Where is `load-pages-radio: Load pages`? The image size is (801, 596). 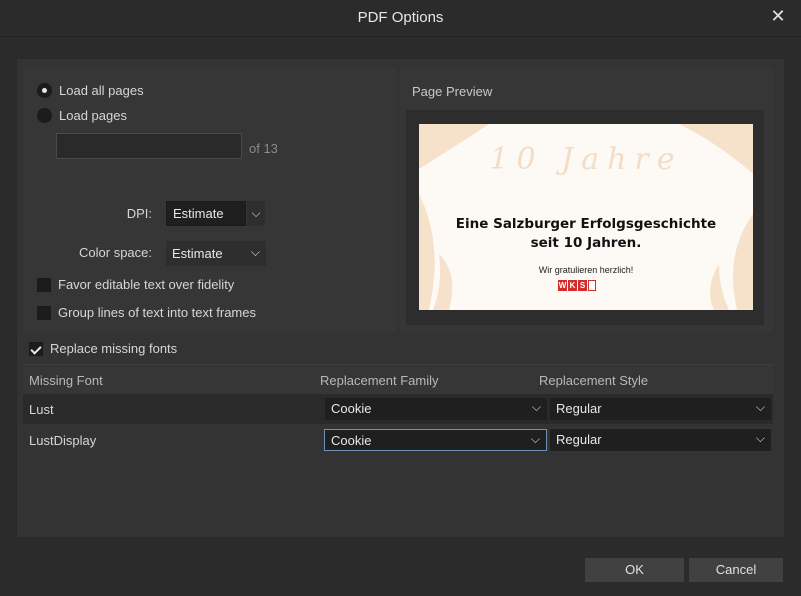 load-pages-radio: Load pages is located at coordinates (82, 115).